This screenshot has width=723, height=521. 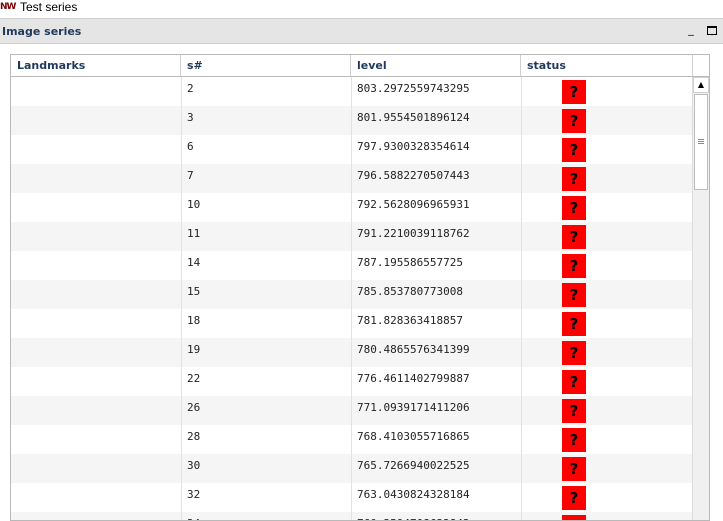 What do you see at coordinates (194, 349) in the screenshot?
I see `cell-s-number: 19` at bounding box center [194, 349].